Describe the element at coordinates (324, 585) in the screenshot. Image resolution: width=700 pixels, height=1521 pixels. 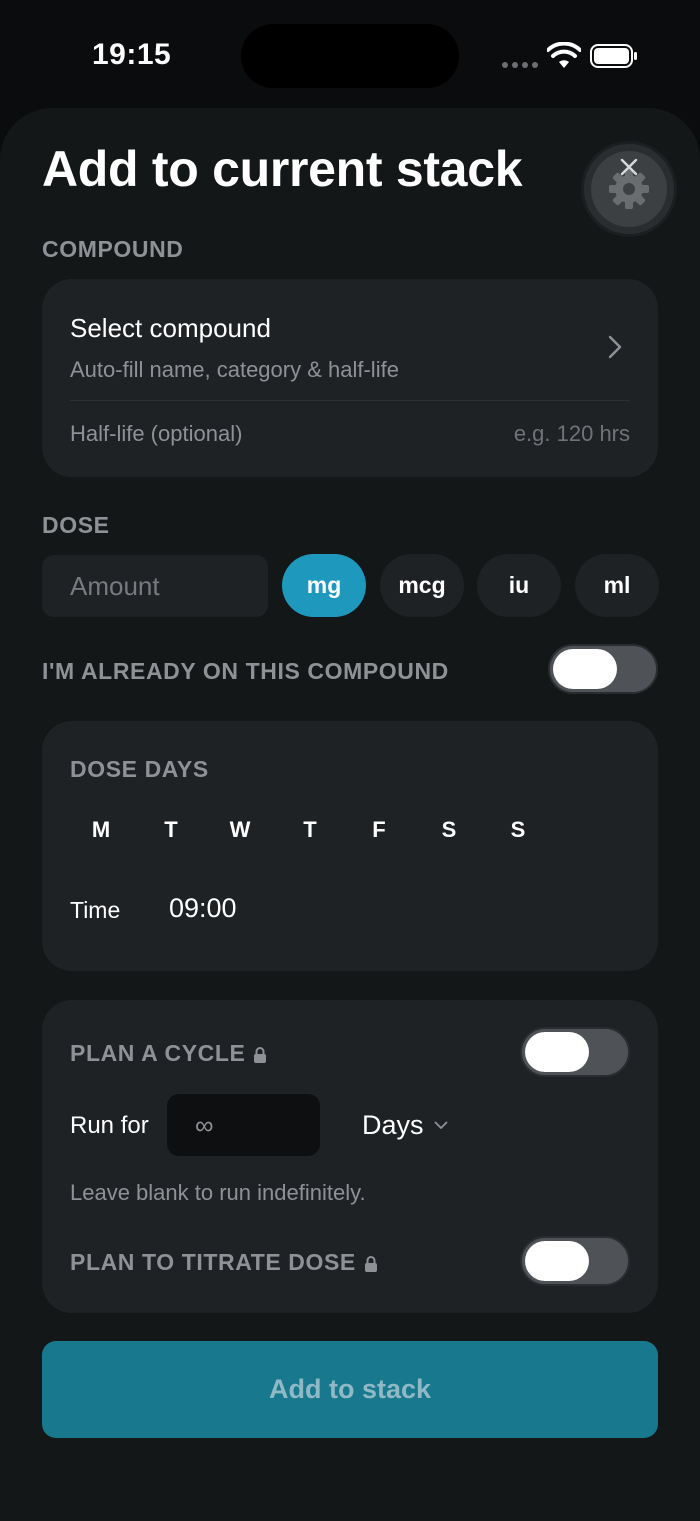
I see `unit-mg-button: mg` at that location.